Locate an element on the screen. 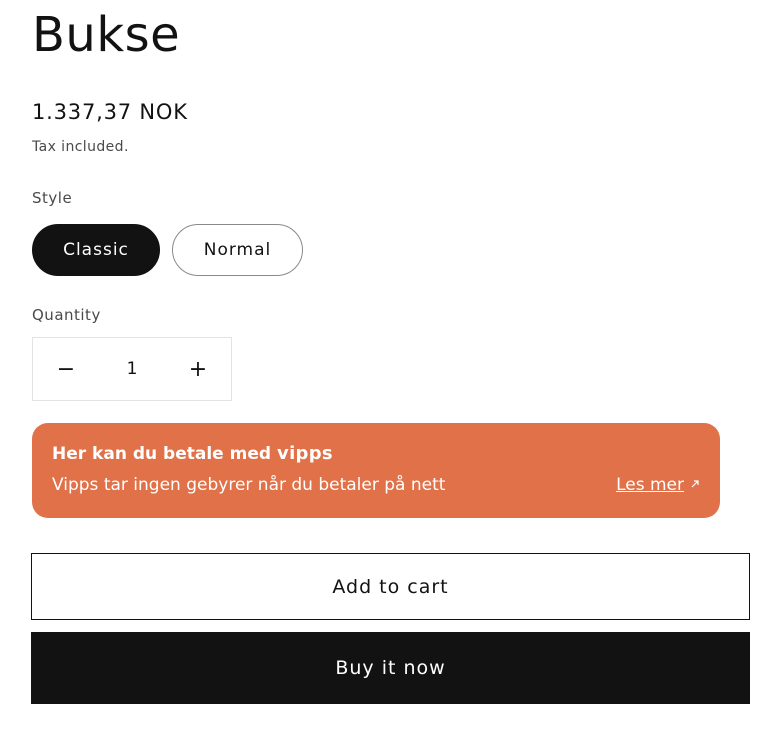 The image size is (782, 730). buy-now-button: Buy it now is located at coordinates (390, 668).